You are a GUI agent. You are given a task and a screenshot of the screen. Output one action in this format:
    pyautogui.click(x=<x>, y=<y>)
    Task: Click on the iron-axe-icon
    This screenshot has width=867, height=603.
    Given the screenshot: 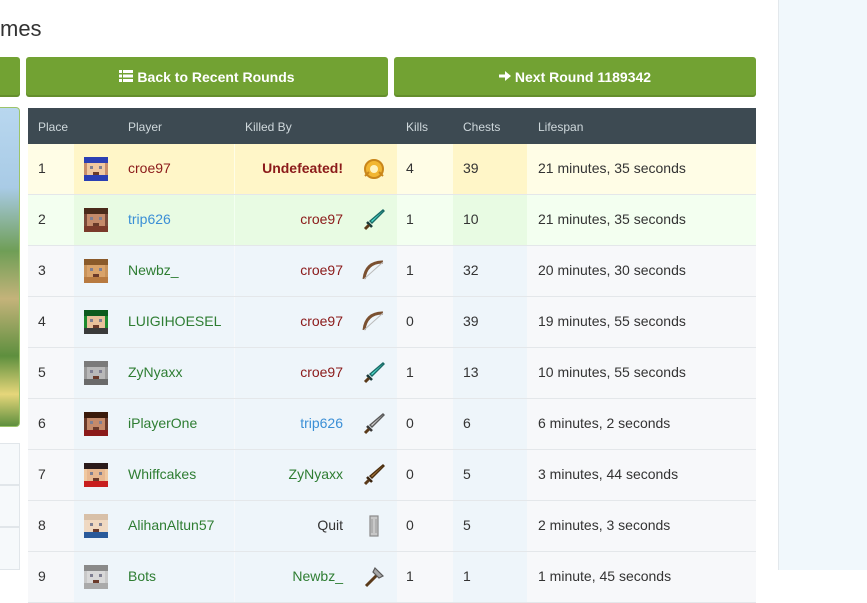 What is the action you would take?
    pyautogui.click(x=374, y=577)
    